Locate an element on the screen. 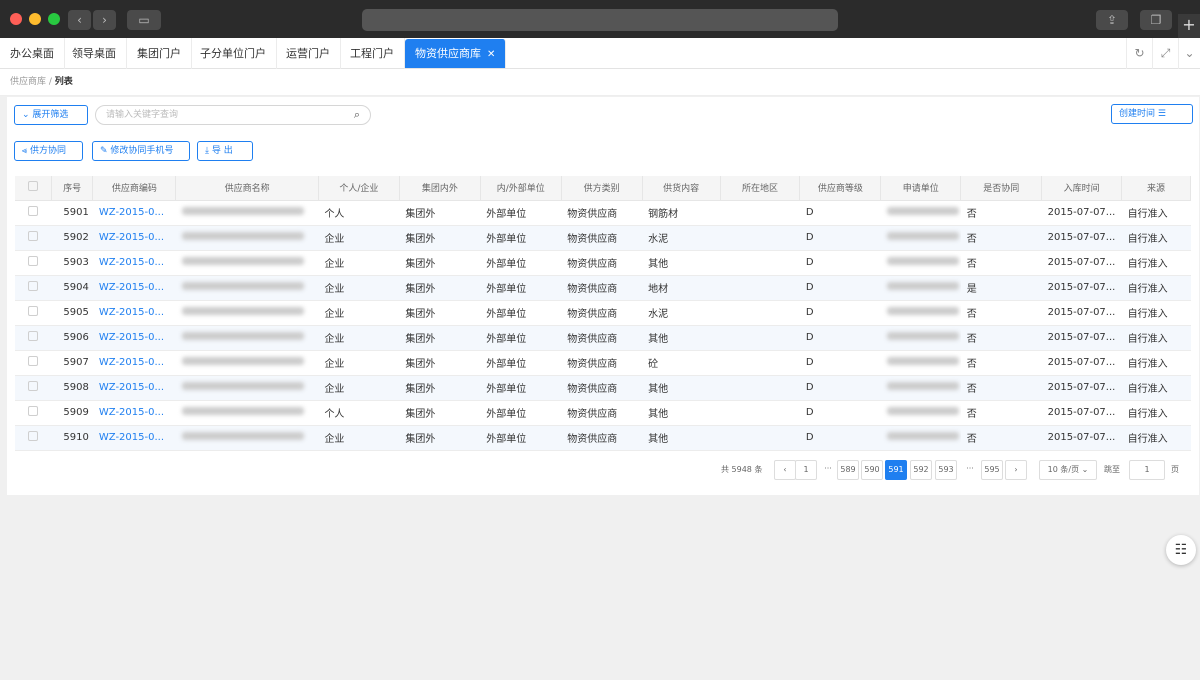 This screenshot has height=680, width=1200. settings-sliders-icon: ☷ is located at coordinates (1181, 550).